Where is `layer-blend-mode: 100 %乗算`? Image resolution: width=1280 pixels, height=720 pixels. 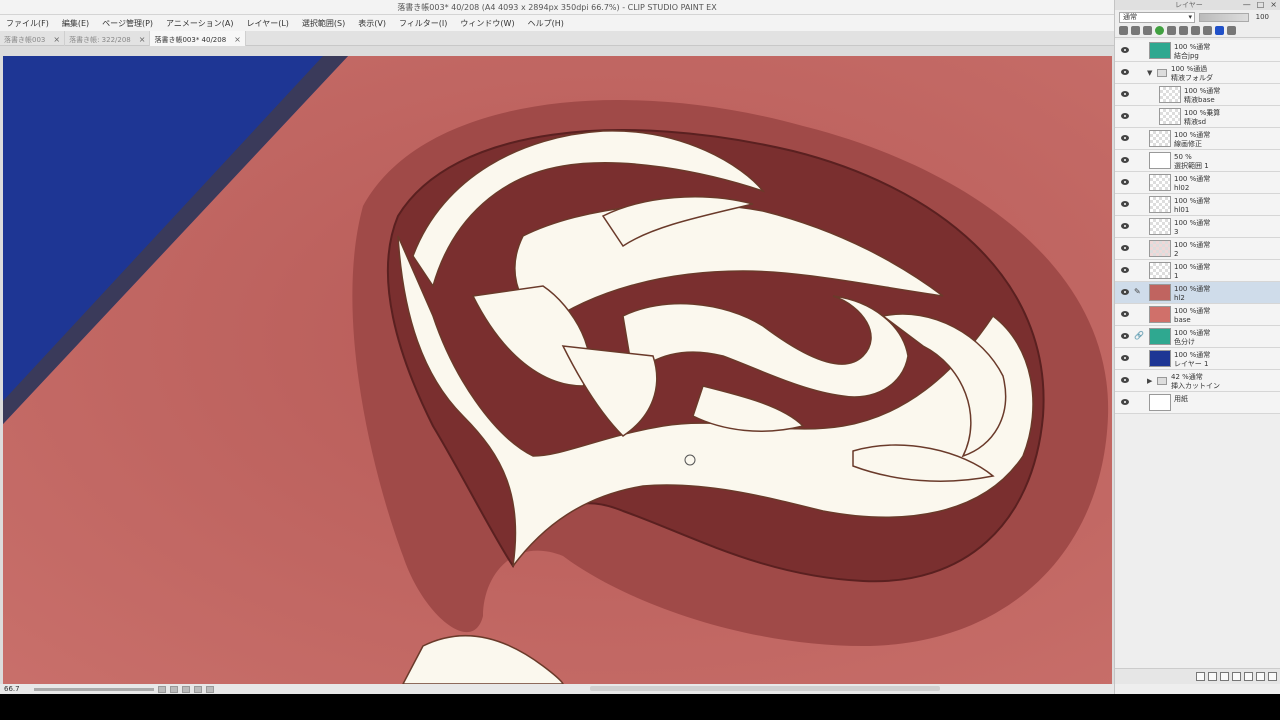
layer-blend-mode: 100 %乗算 is located at coordinates (1202, 113).